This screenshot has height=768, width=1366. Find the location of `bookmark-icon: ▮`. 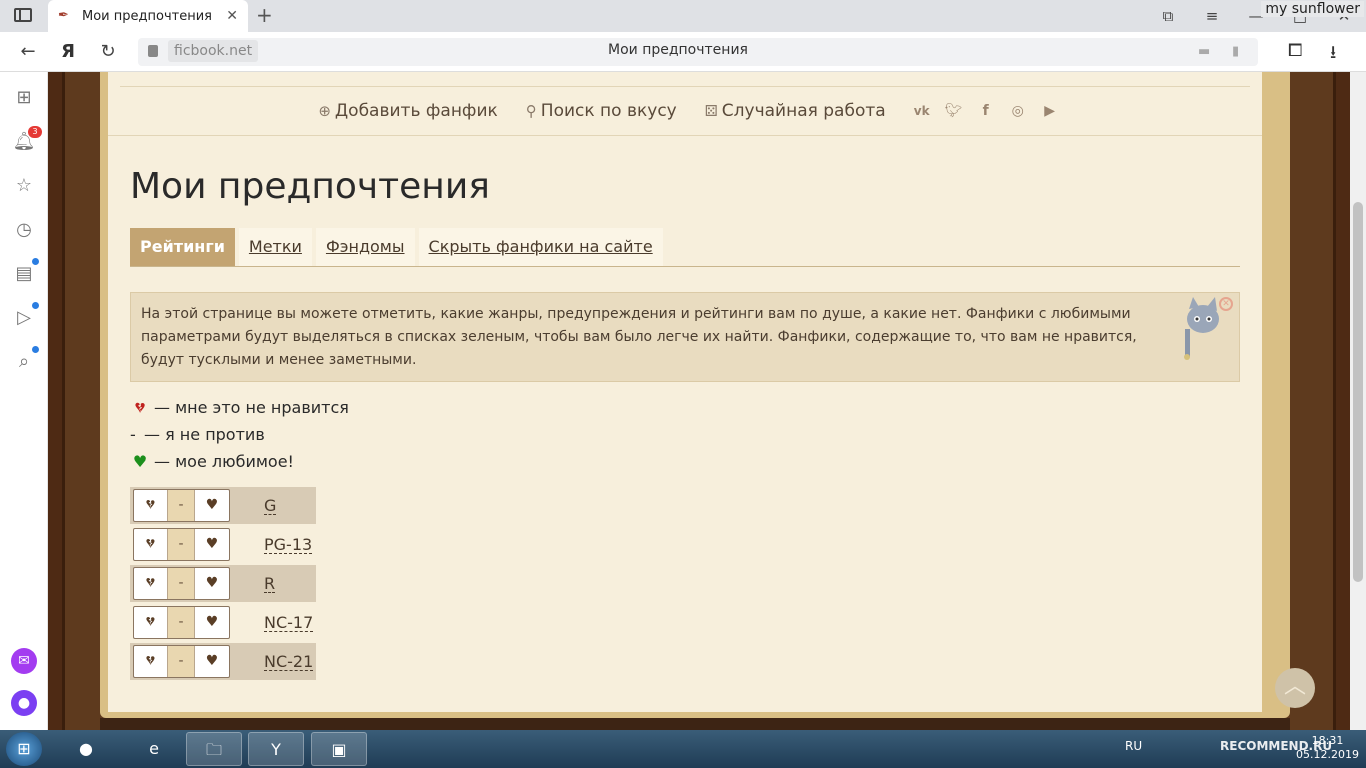

bookmark-icon: ▮ is located at coordinates (1239, 51).